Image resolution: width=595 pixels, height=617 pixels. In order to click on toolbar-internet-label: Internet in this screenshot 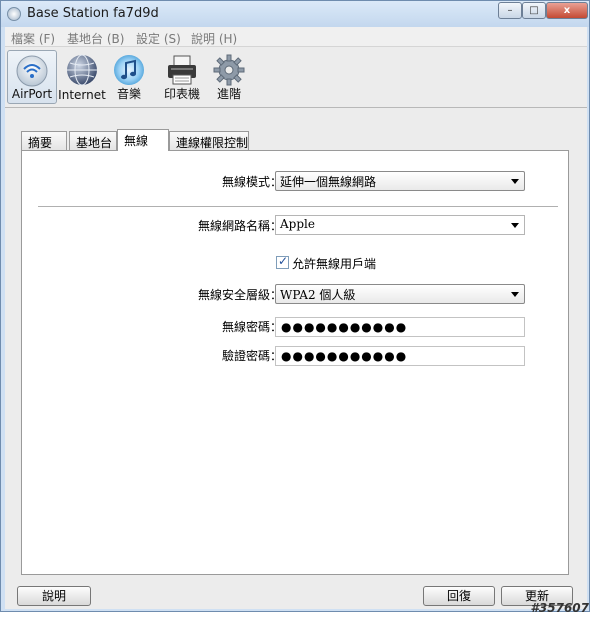, I will do `click(82, 95)`.